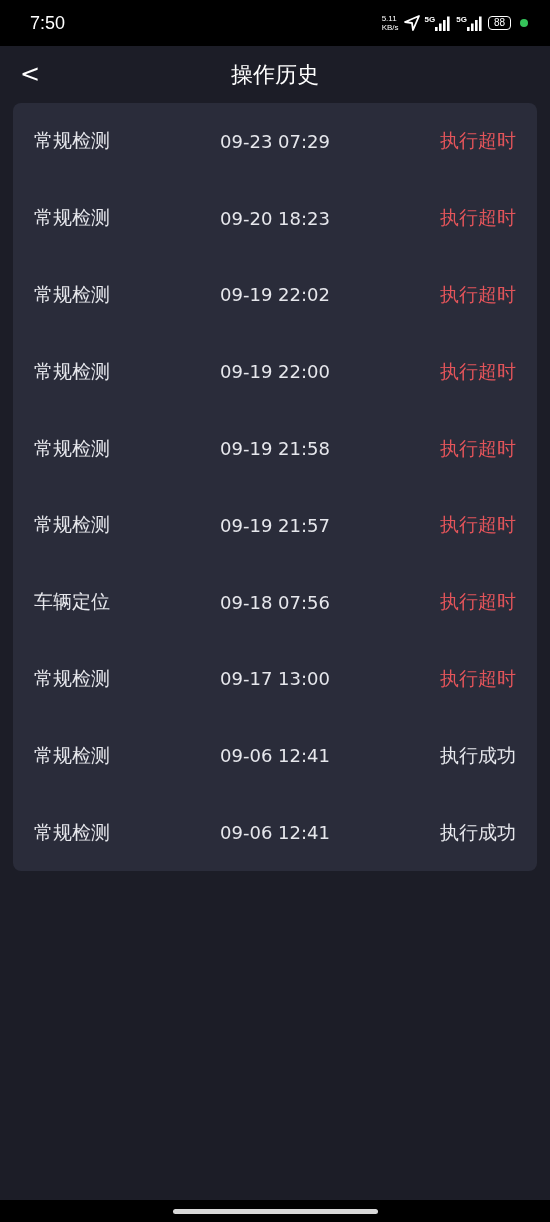 This screenshot has width=550, height=1222. Describe the element at coordinates (275, 679) in the screenshot. I see `operation-time: 09-17 13:00` at that location.